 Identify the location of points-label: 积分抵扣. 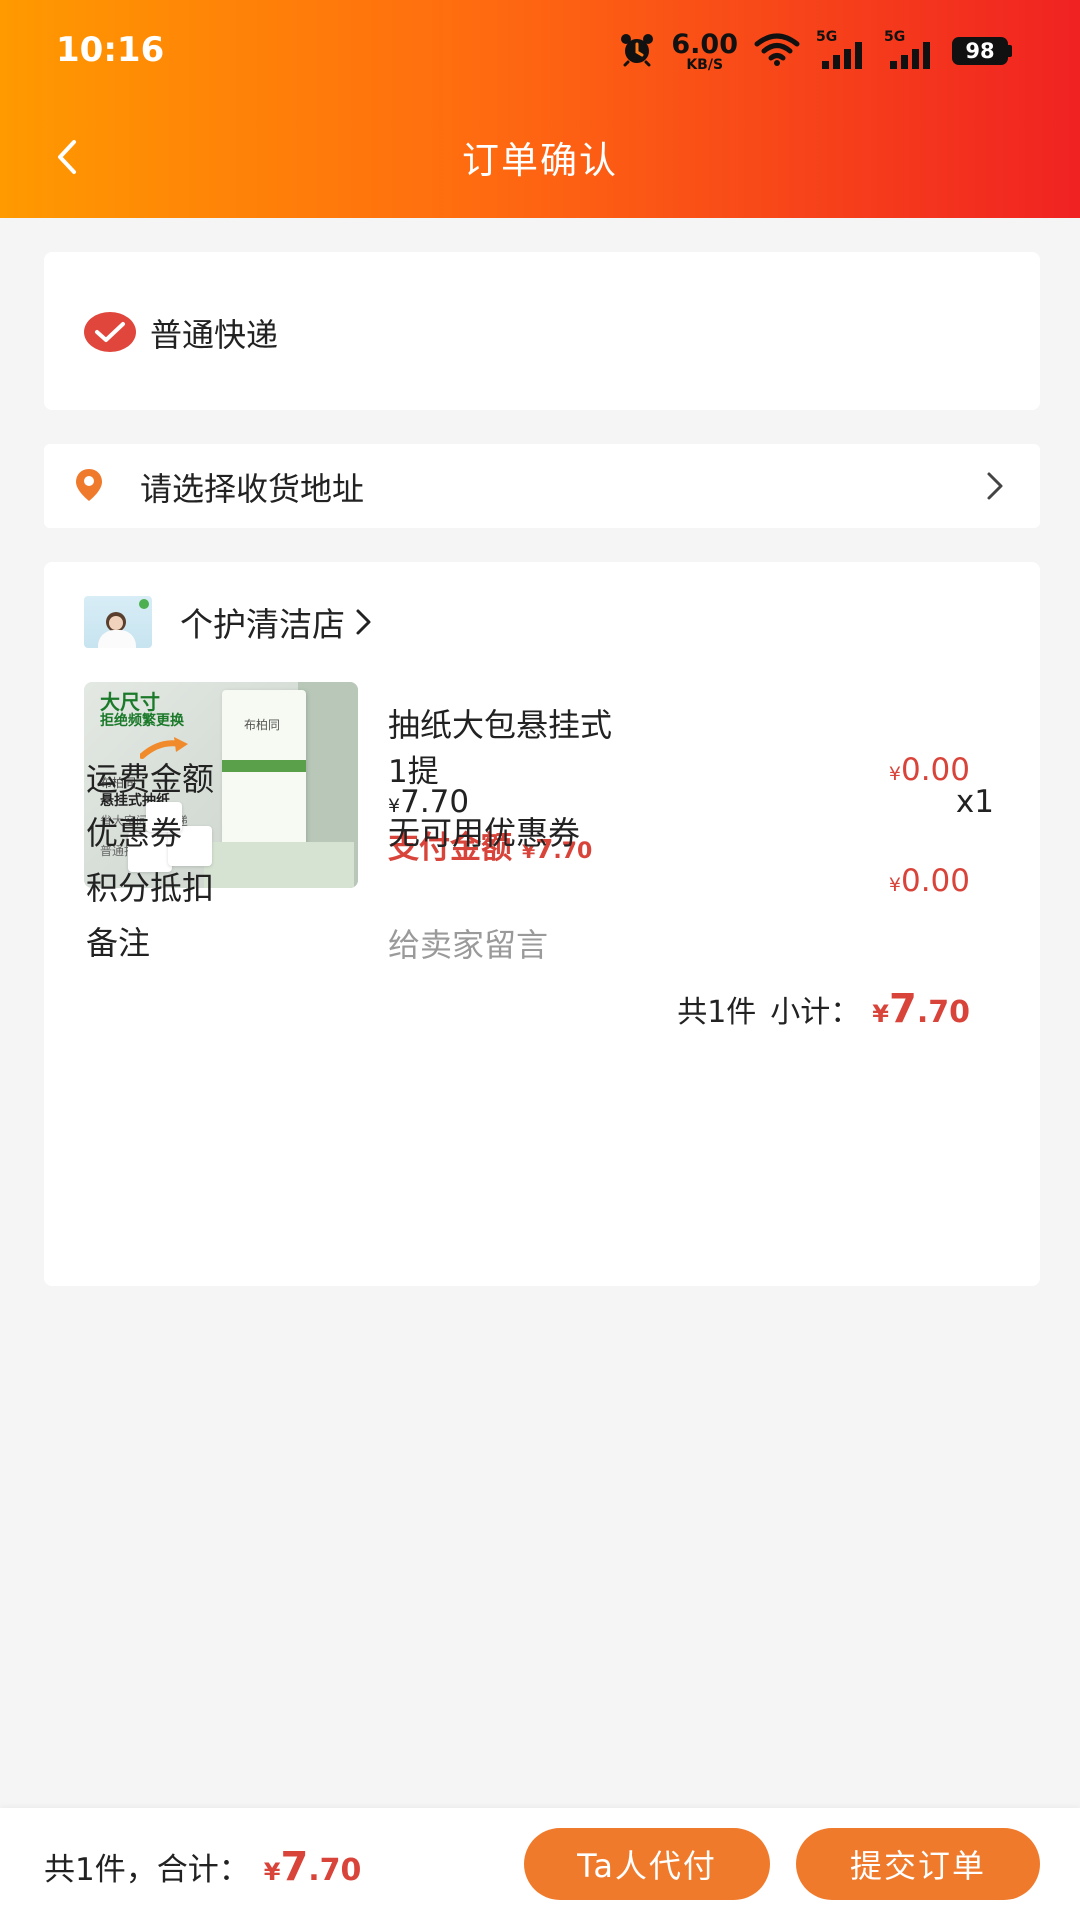
(150, 888).